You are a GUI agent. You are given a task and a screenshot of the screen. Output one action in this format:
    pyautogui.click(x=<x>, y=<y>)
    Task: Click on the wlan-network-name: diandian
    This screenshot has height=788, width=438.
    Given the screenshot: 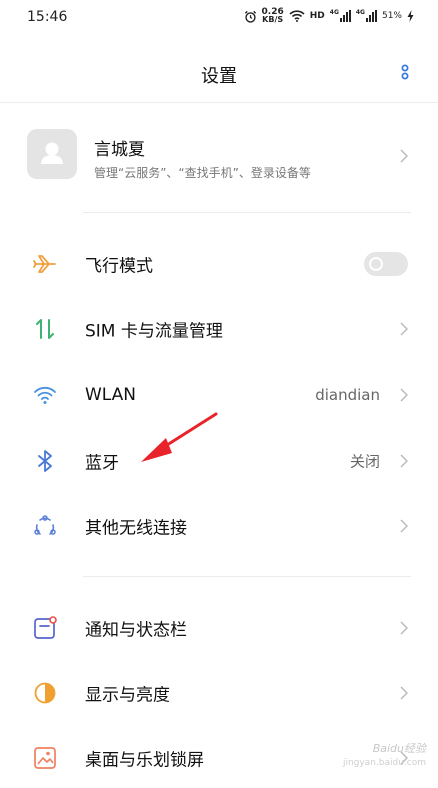 What is the action you would take?
    pyautogui.click(x=347, y=395)
    